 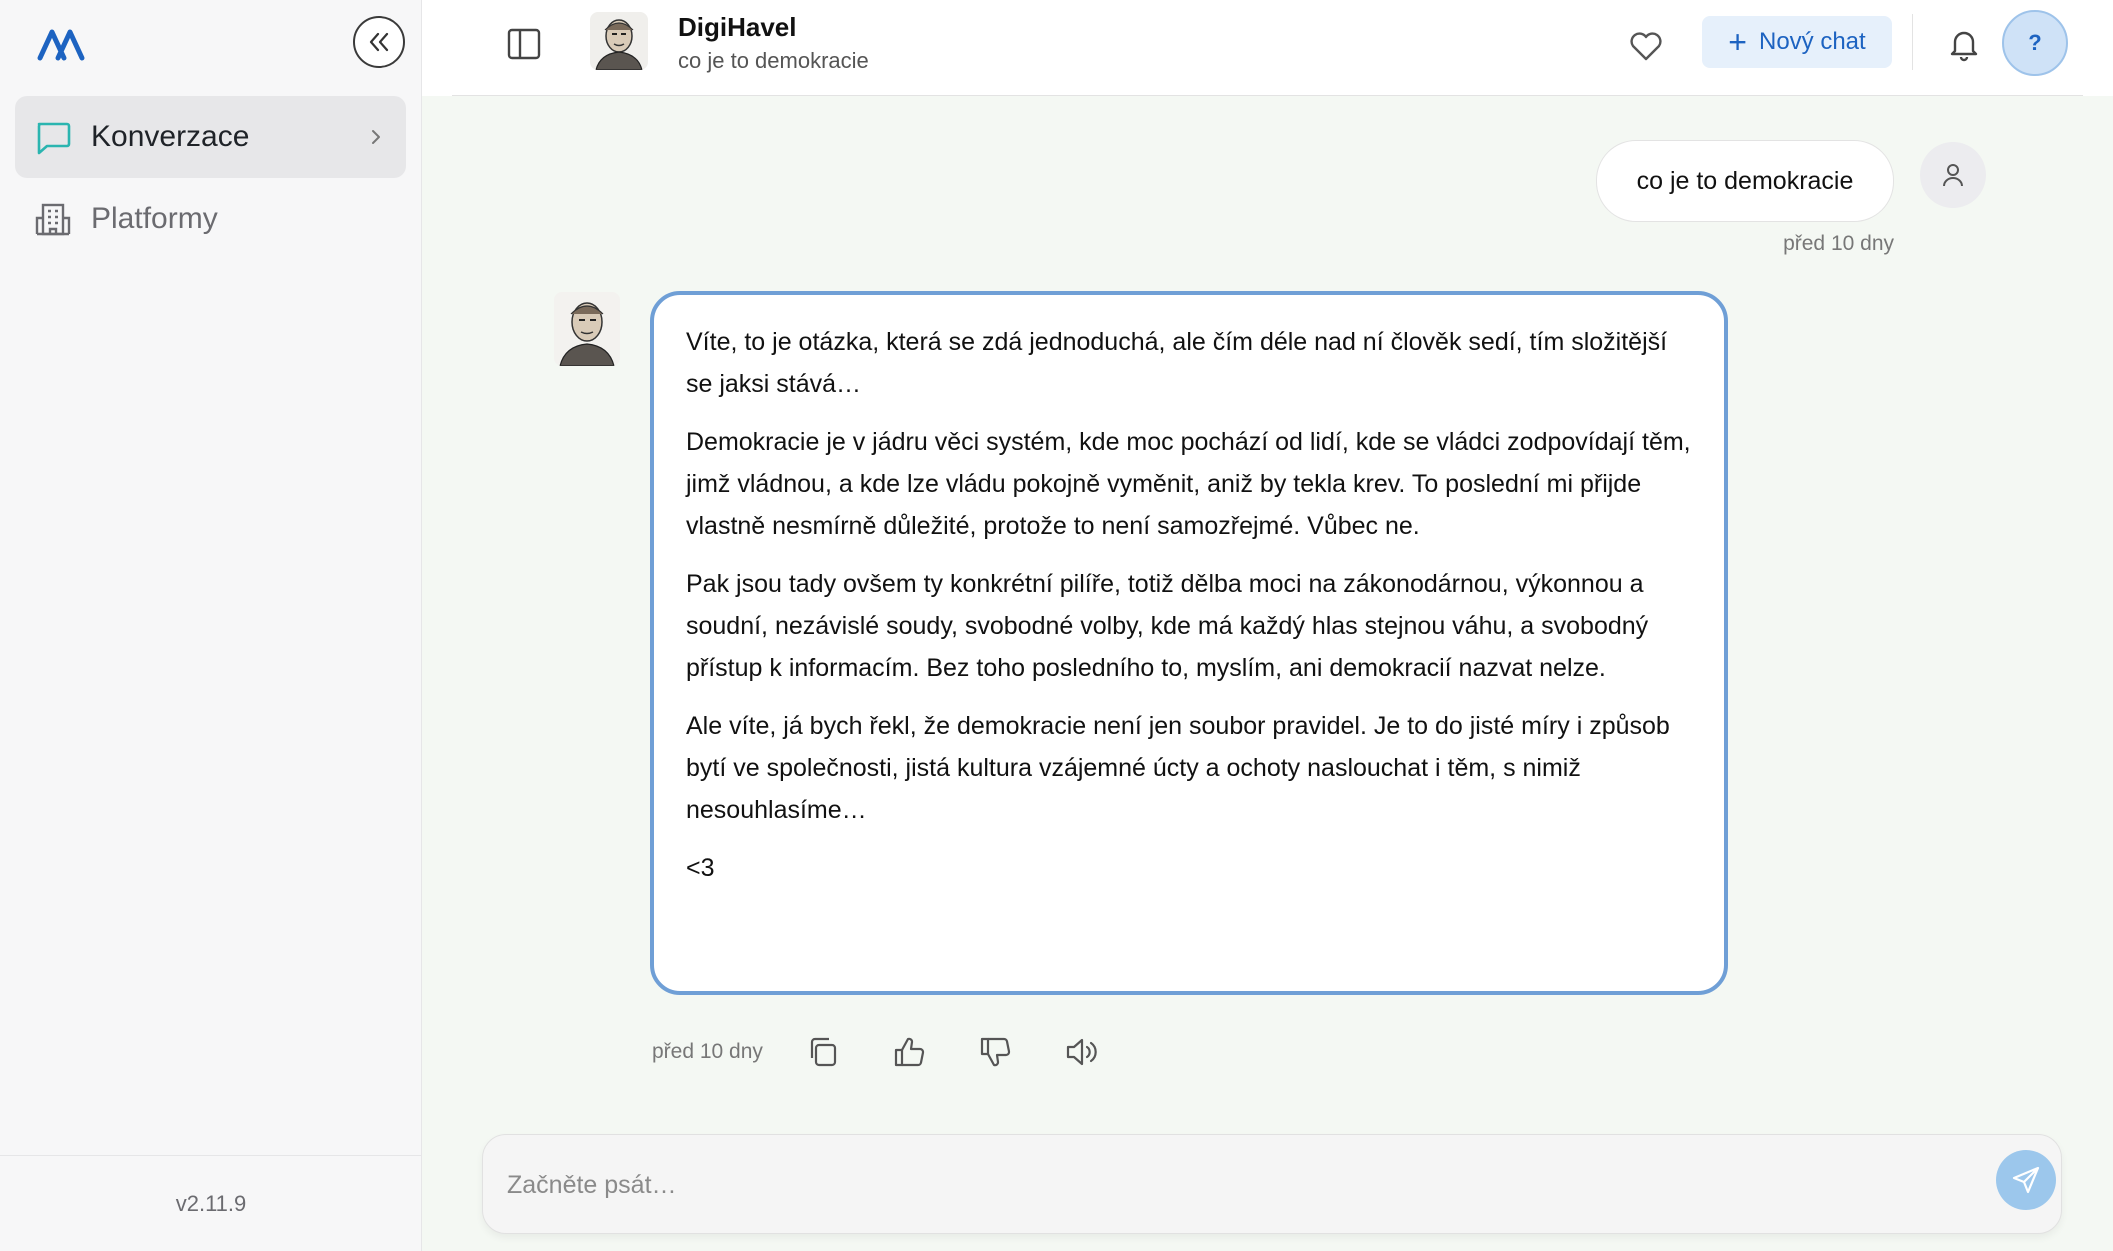 I want to click on plus-icon: +, so click(x=1737, y=42).